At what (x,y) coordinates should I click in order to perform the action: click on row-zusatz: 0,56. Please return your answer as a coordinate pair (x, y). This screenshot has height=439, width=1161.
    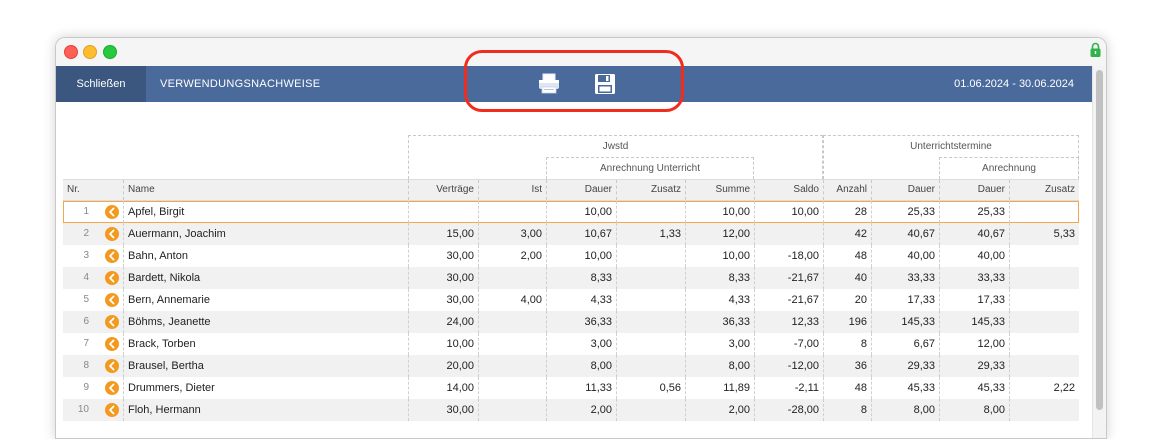
    Looking at the image, I should click on (650, 388).